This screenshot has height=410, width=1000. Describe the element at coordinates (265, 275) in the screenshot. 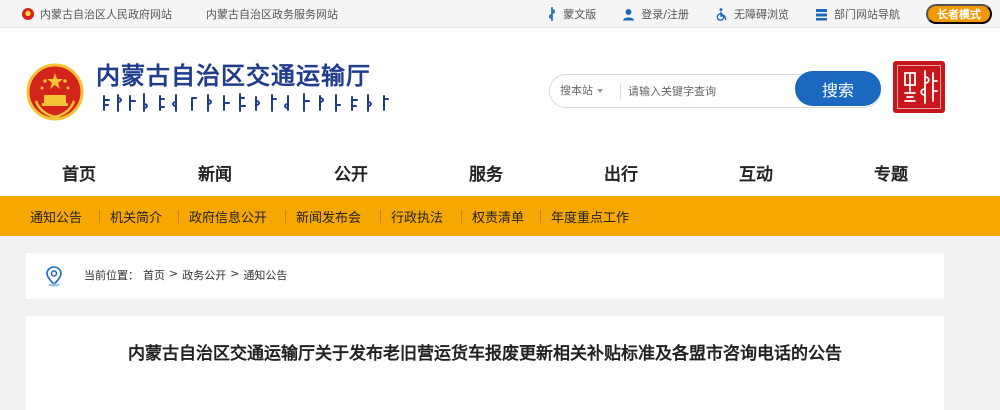

I see `breadcrumb-notices: 通知公告` at that location.